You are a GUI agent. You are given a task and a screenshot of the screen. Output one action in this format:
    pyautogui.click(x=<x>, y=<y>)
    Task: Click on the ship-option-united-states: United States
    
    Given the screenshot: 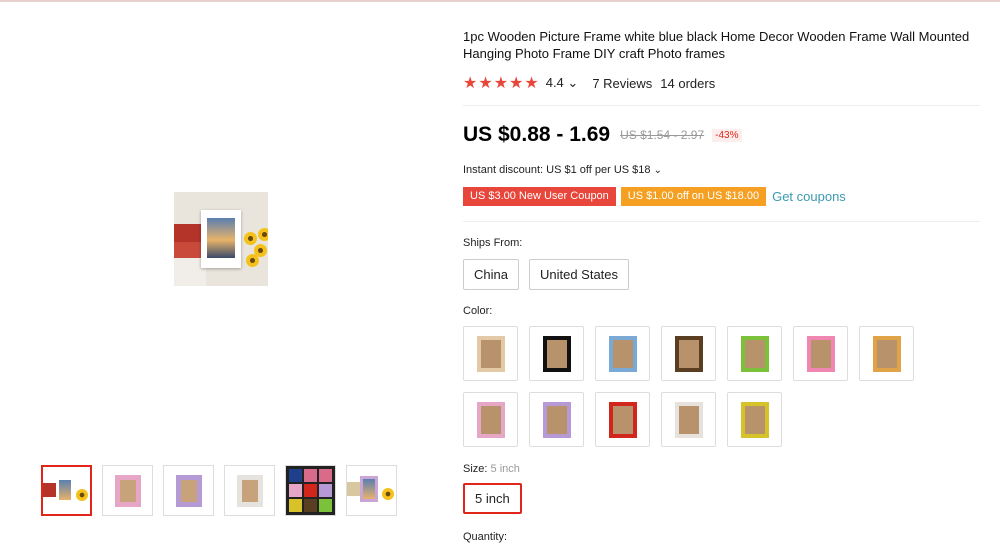 What is the action you would take?
    pyautogui.click(x=579, y=274)
    